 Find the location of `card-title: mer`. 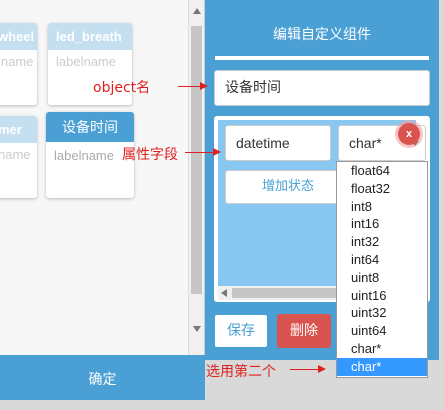

card-title: mer is located at coordinates (18, 129).